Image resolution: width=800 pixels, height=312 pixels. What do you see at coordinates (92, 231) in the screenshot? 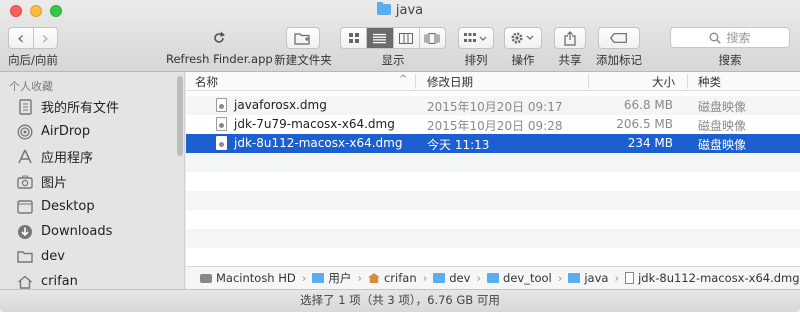
I see `sidebar-item-downloads: Downloads` at bounding box center [92, 231].